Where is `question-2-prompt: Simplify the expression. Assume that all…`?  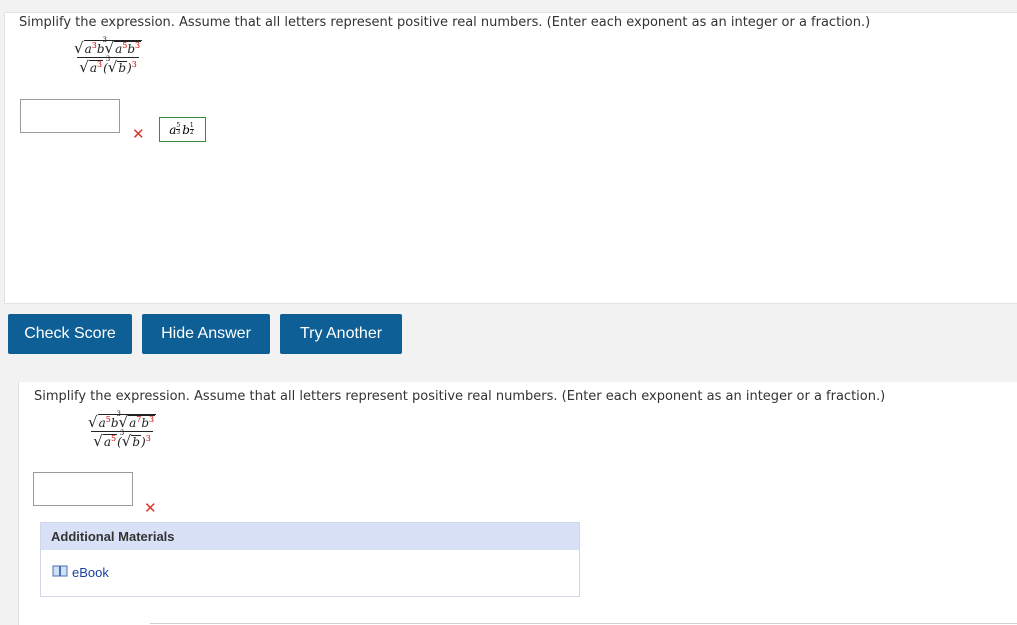 question-2-prompt: Simplify the expression. Assume that all… is located at coordinates (460, 396).